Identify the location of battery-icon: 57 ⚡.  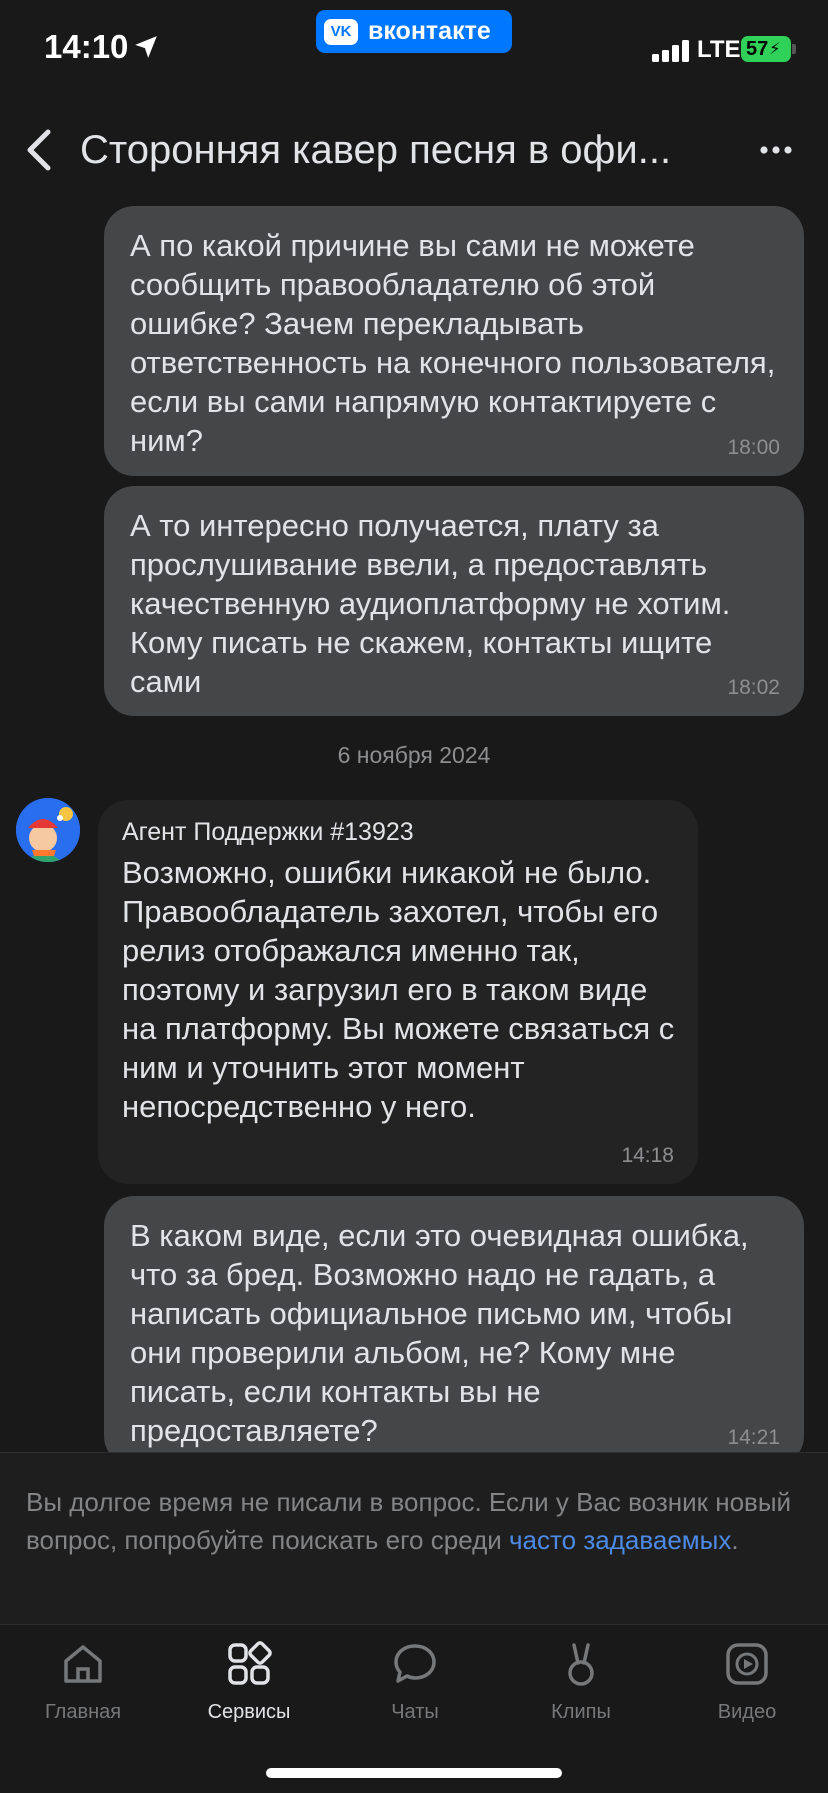
(766, 49).